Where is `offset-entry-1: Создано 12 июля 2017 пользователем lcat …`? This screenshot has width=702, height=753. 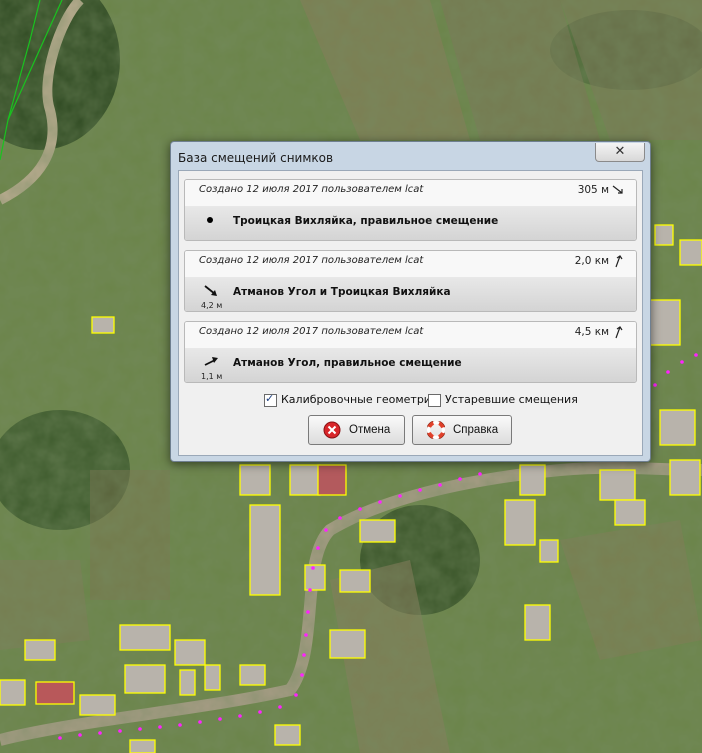 offset-entry-1: Создано 12 июля 2017 пользователем lcat … is located at coordinates (410, 210).